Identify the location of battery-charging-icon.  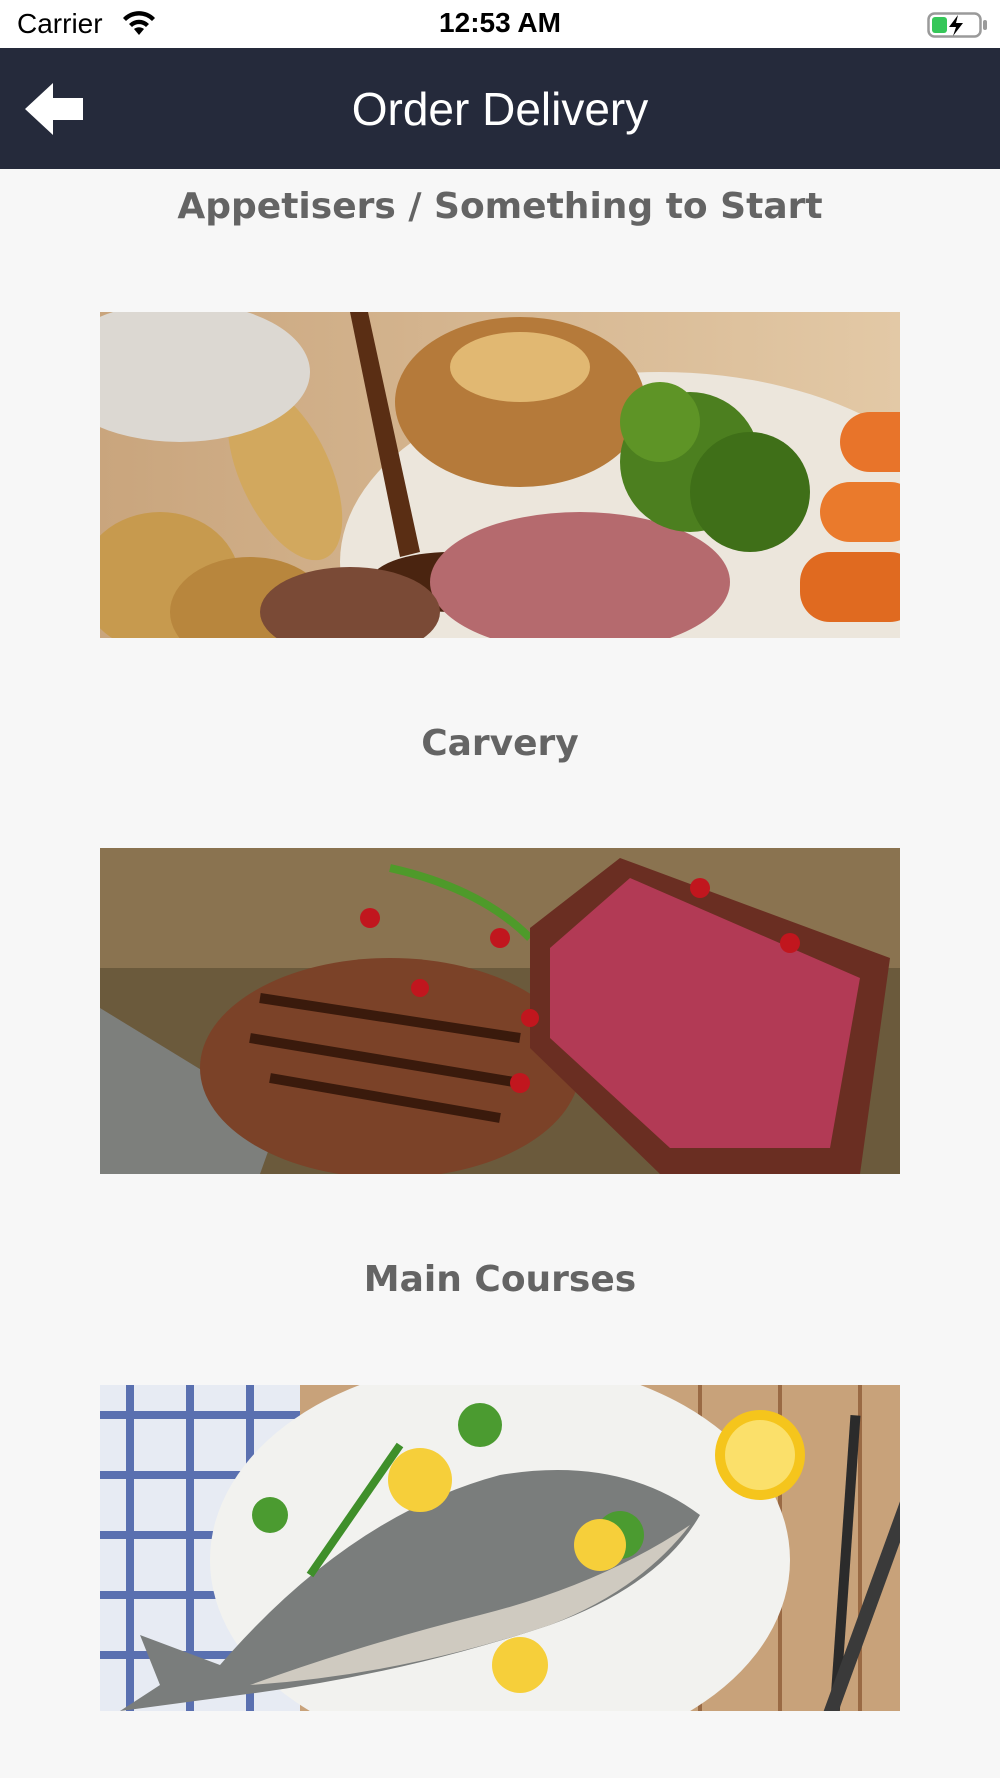
(957, 25).